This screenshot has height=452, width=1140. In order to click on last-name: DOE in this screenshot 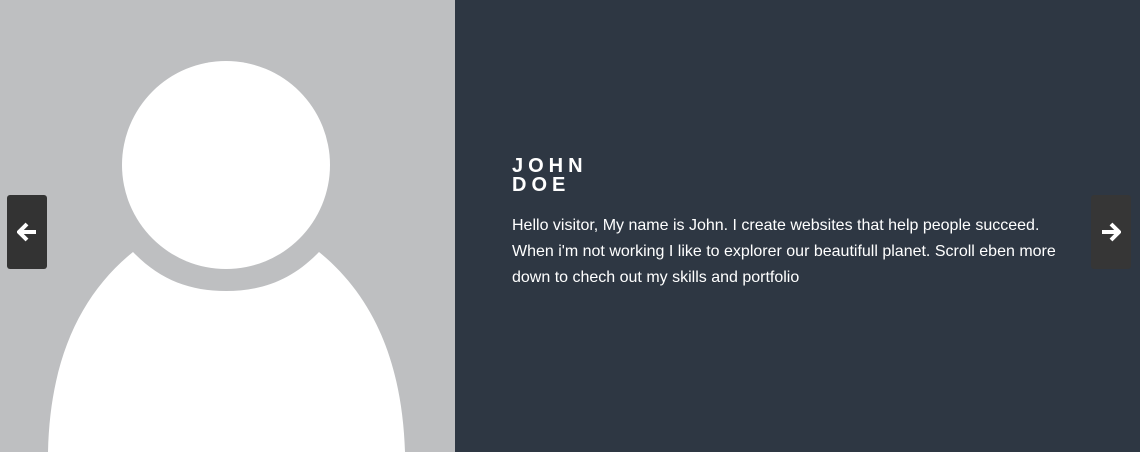, I will do `click(541, 185)`.